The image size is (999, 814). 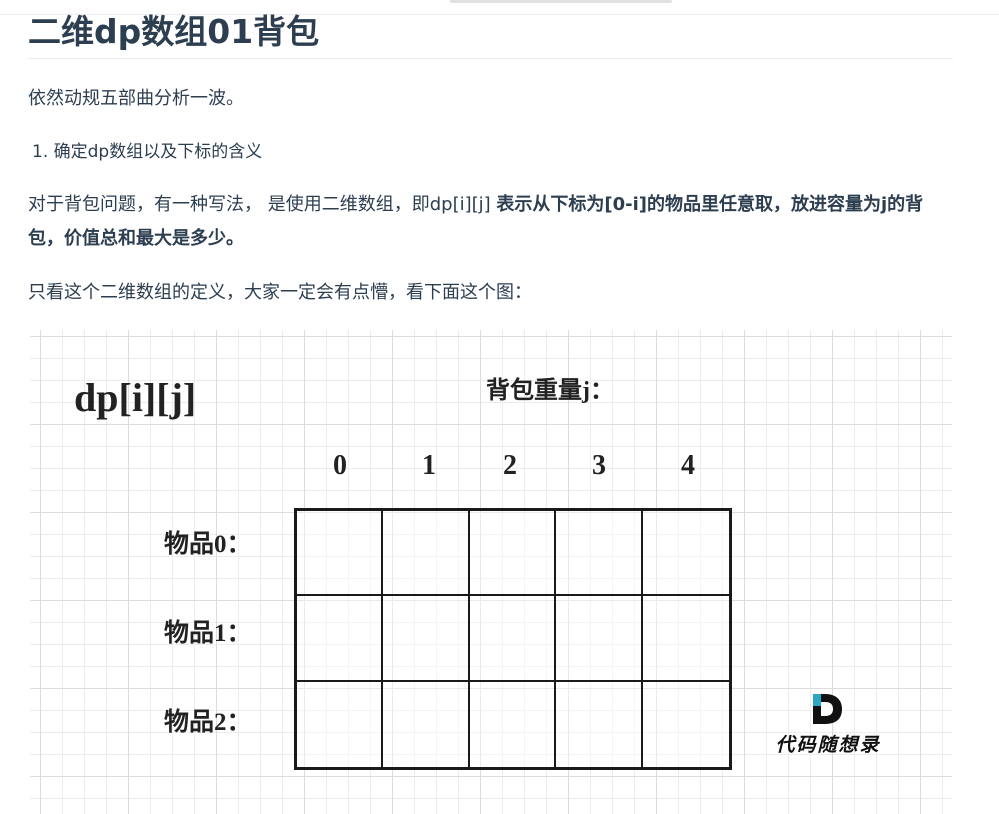 I want to click on row-label-0: 物品0：, so click(x=208, y=544).